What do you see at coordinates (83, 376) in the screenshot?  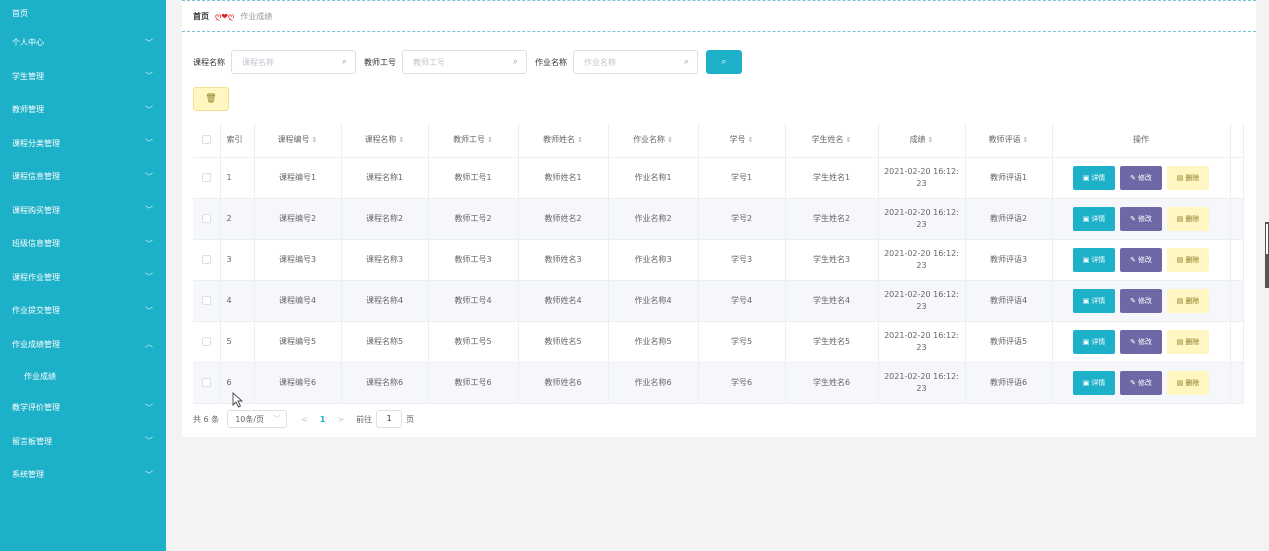 I see `sidebar-subitem-homework-score: 作业成绩` at bounding box center [83, 376].